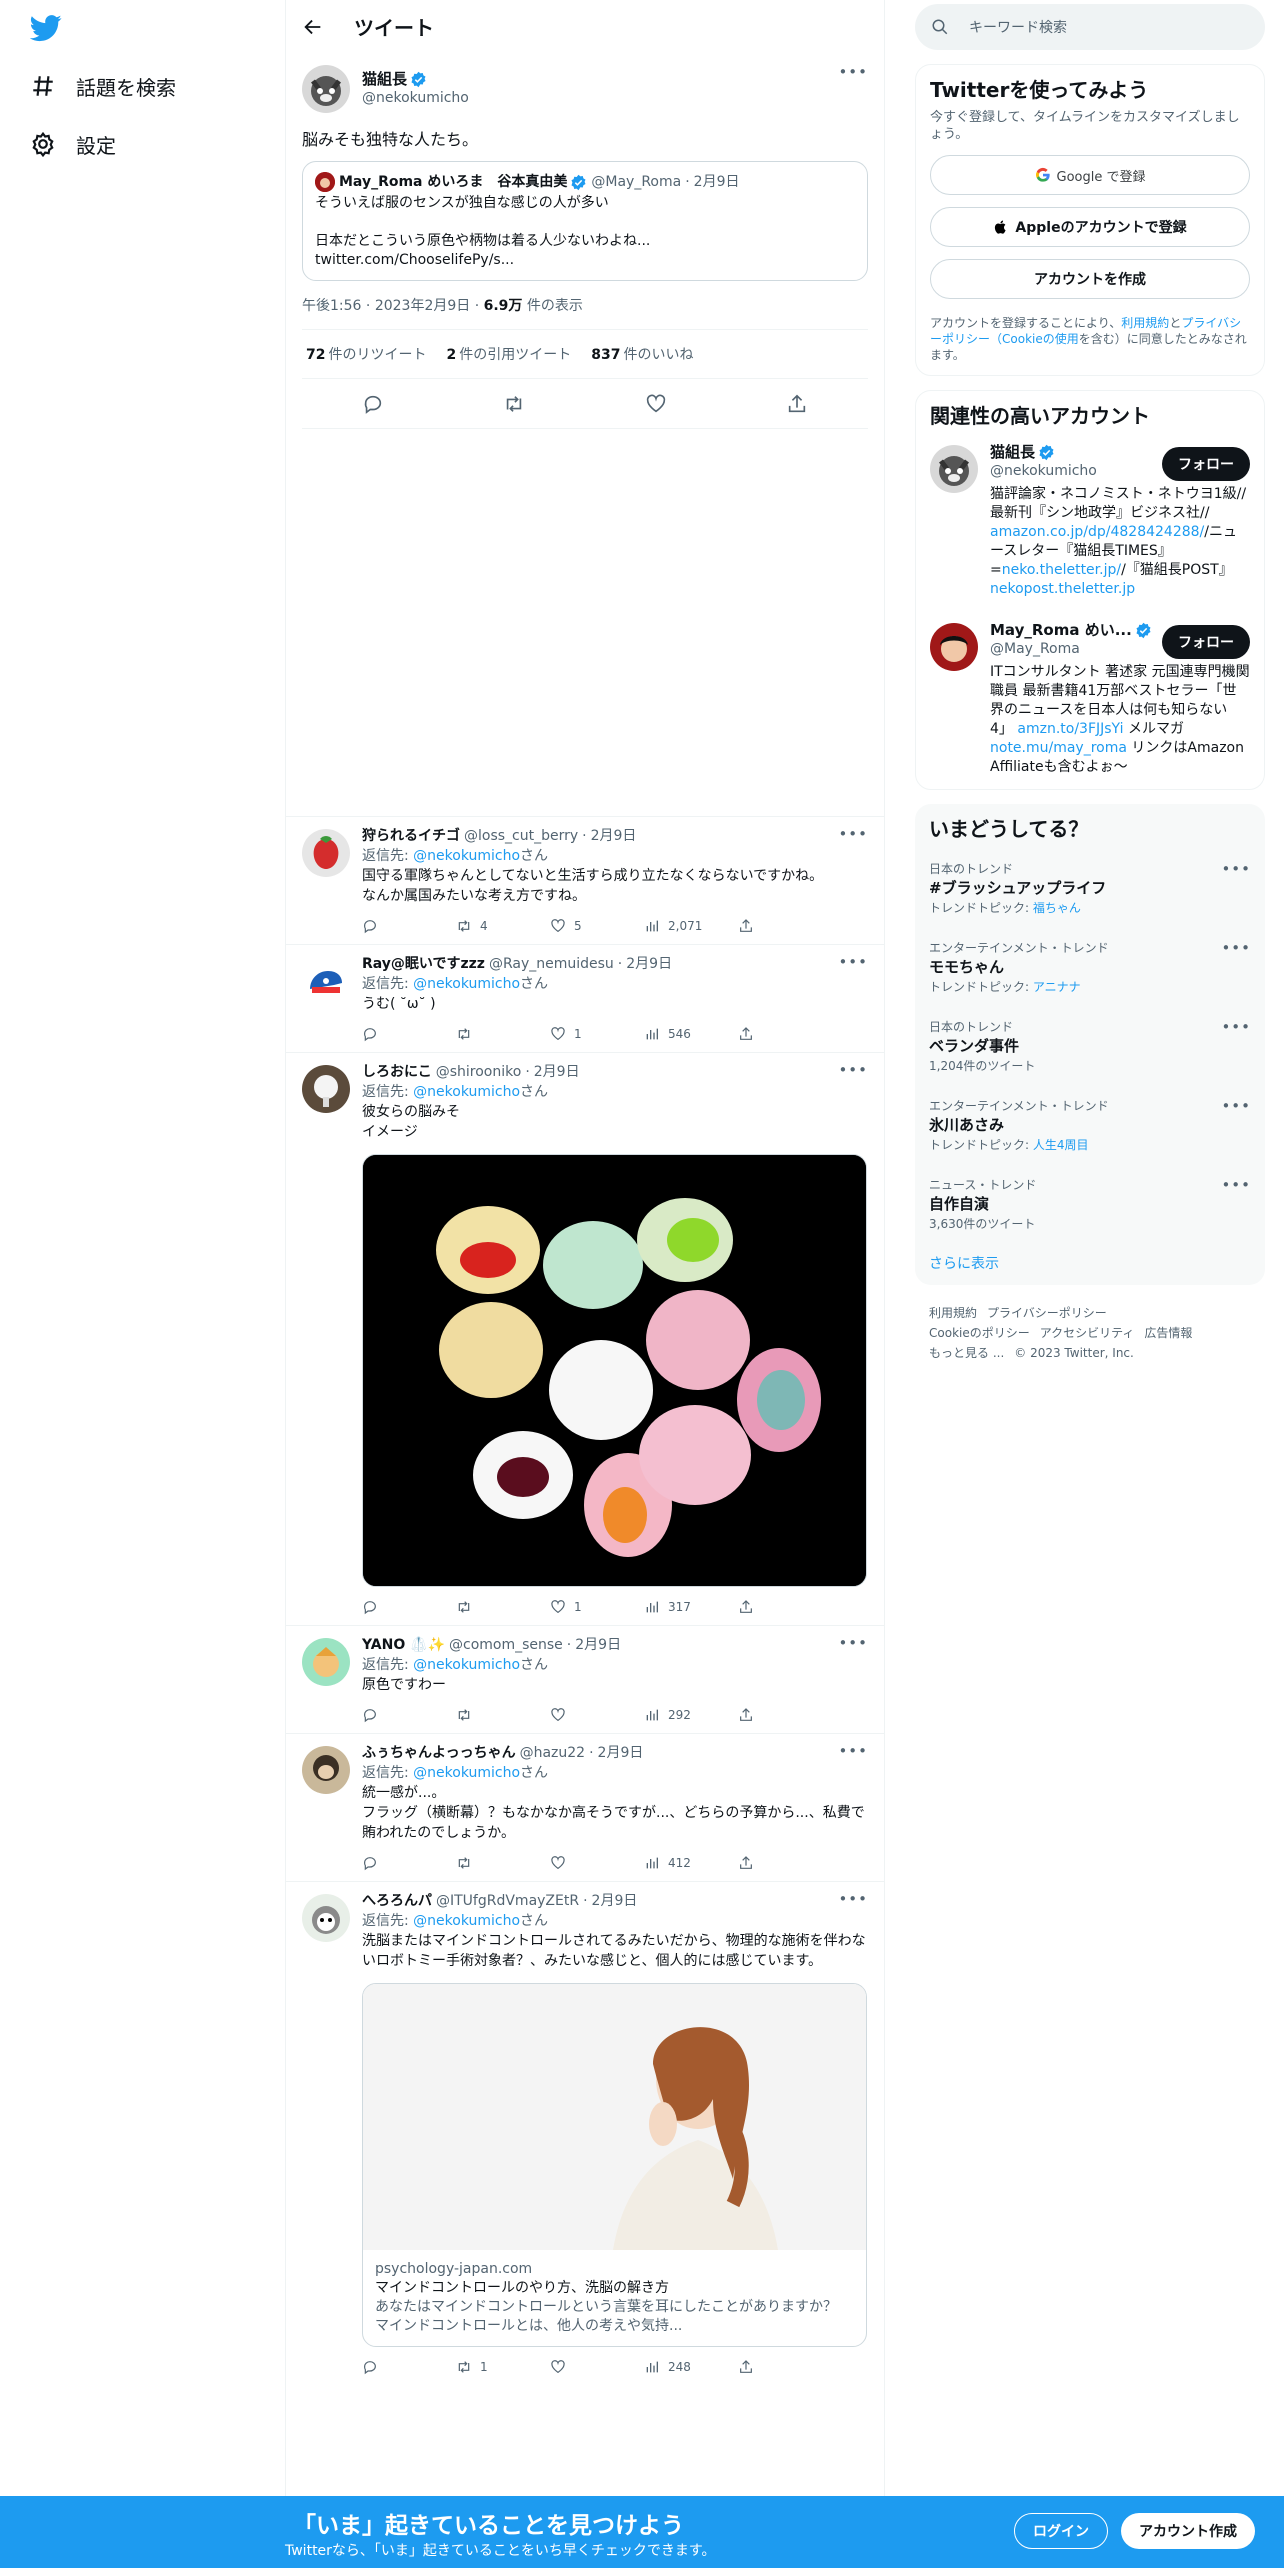 This screenshot has width=1284, height=2568. Describe the element at coordinates (103, 86) in the screenshot. I see `nav-explore: 話題を検索` at that location.